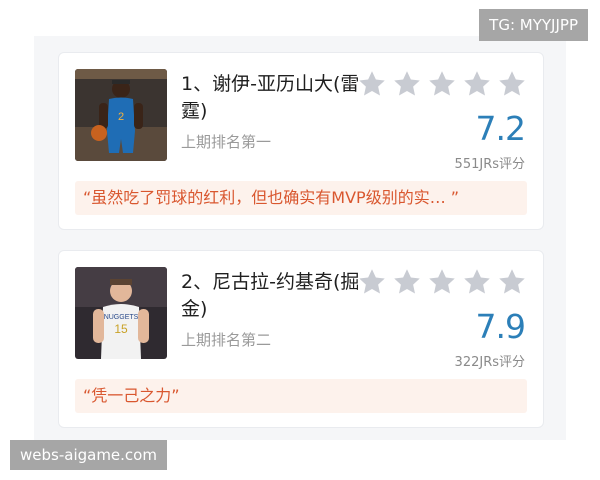 The height and width of the screenshot is (480, 600). I want to click on watermark-site: webs-aigame.com, so click(88, 455).